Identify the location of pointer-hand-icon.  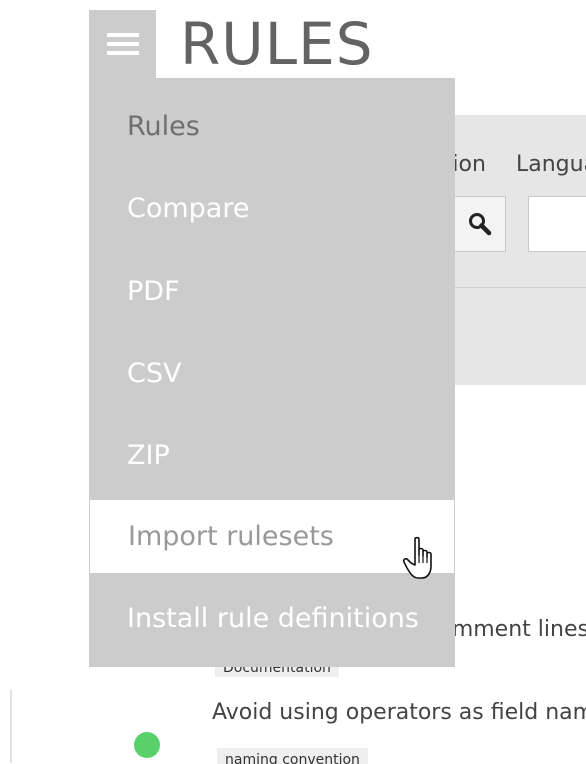
(417, 557).